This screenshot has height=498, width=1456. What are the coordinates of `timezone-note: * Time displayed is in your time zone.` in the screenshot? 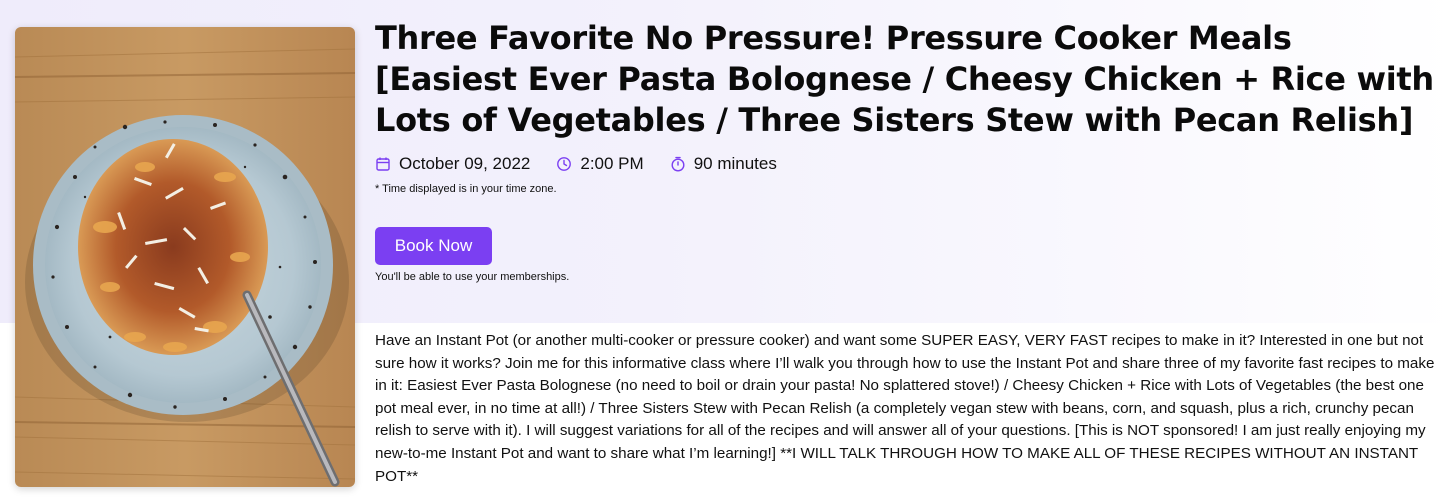 It's located at (466, 189).